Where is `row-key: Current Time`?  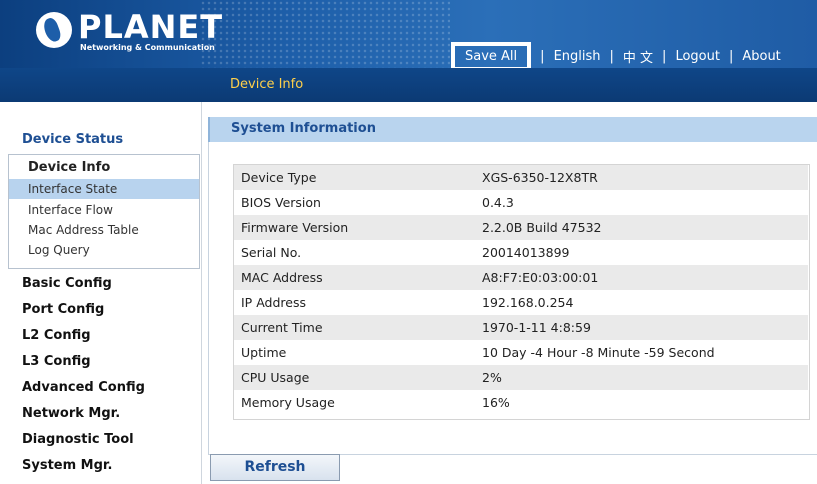 row-key: Current Time is located at coordinates (282, 327).